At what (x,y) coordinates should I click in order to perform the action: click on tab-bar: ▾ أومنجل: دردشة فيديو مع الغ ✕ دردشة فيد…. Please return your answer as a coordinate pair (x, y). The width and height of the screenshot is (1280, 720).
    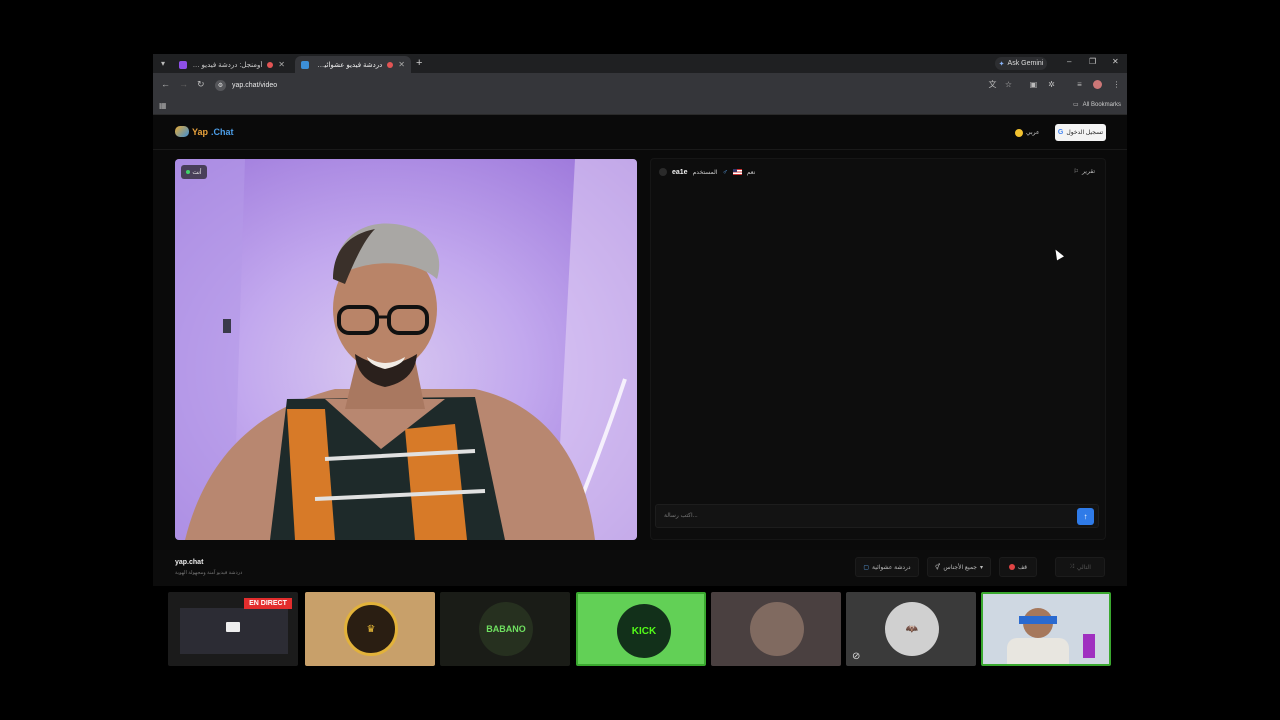
    Looking at the image, I should click on (640, 63).